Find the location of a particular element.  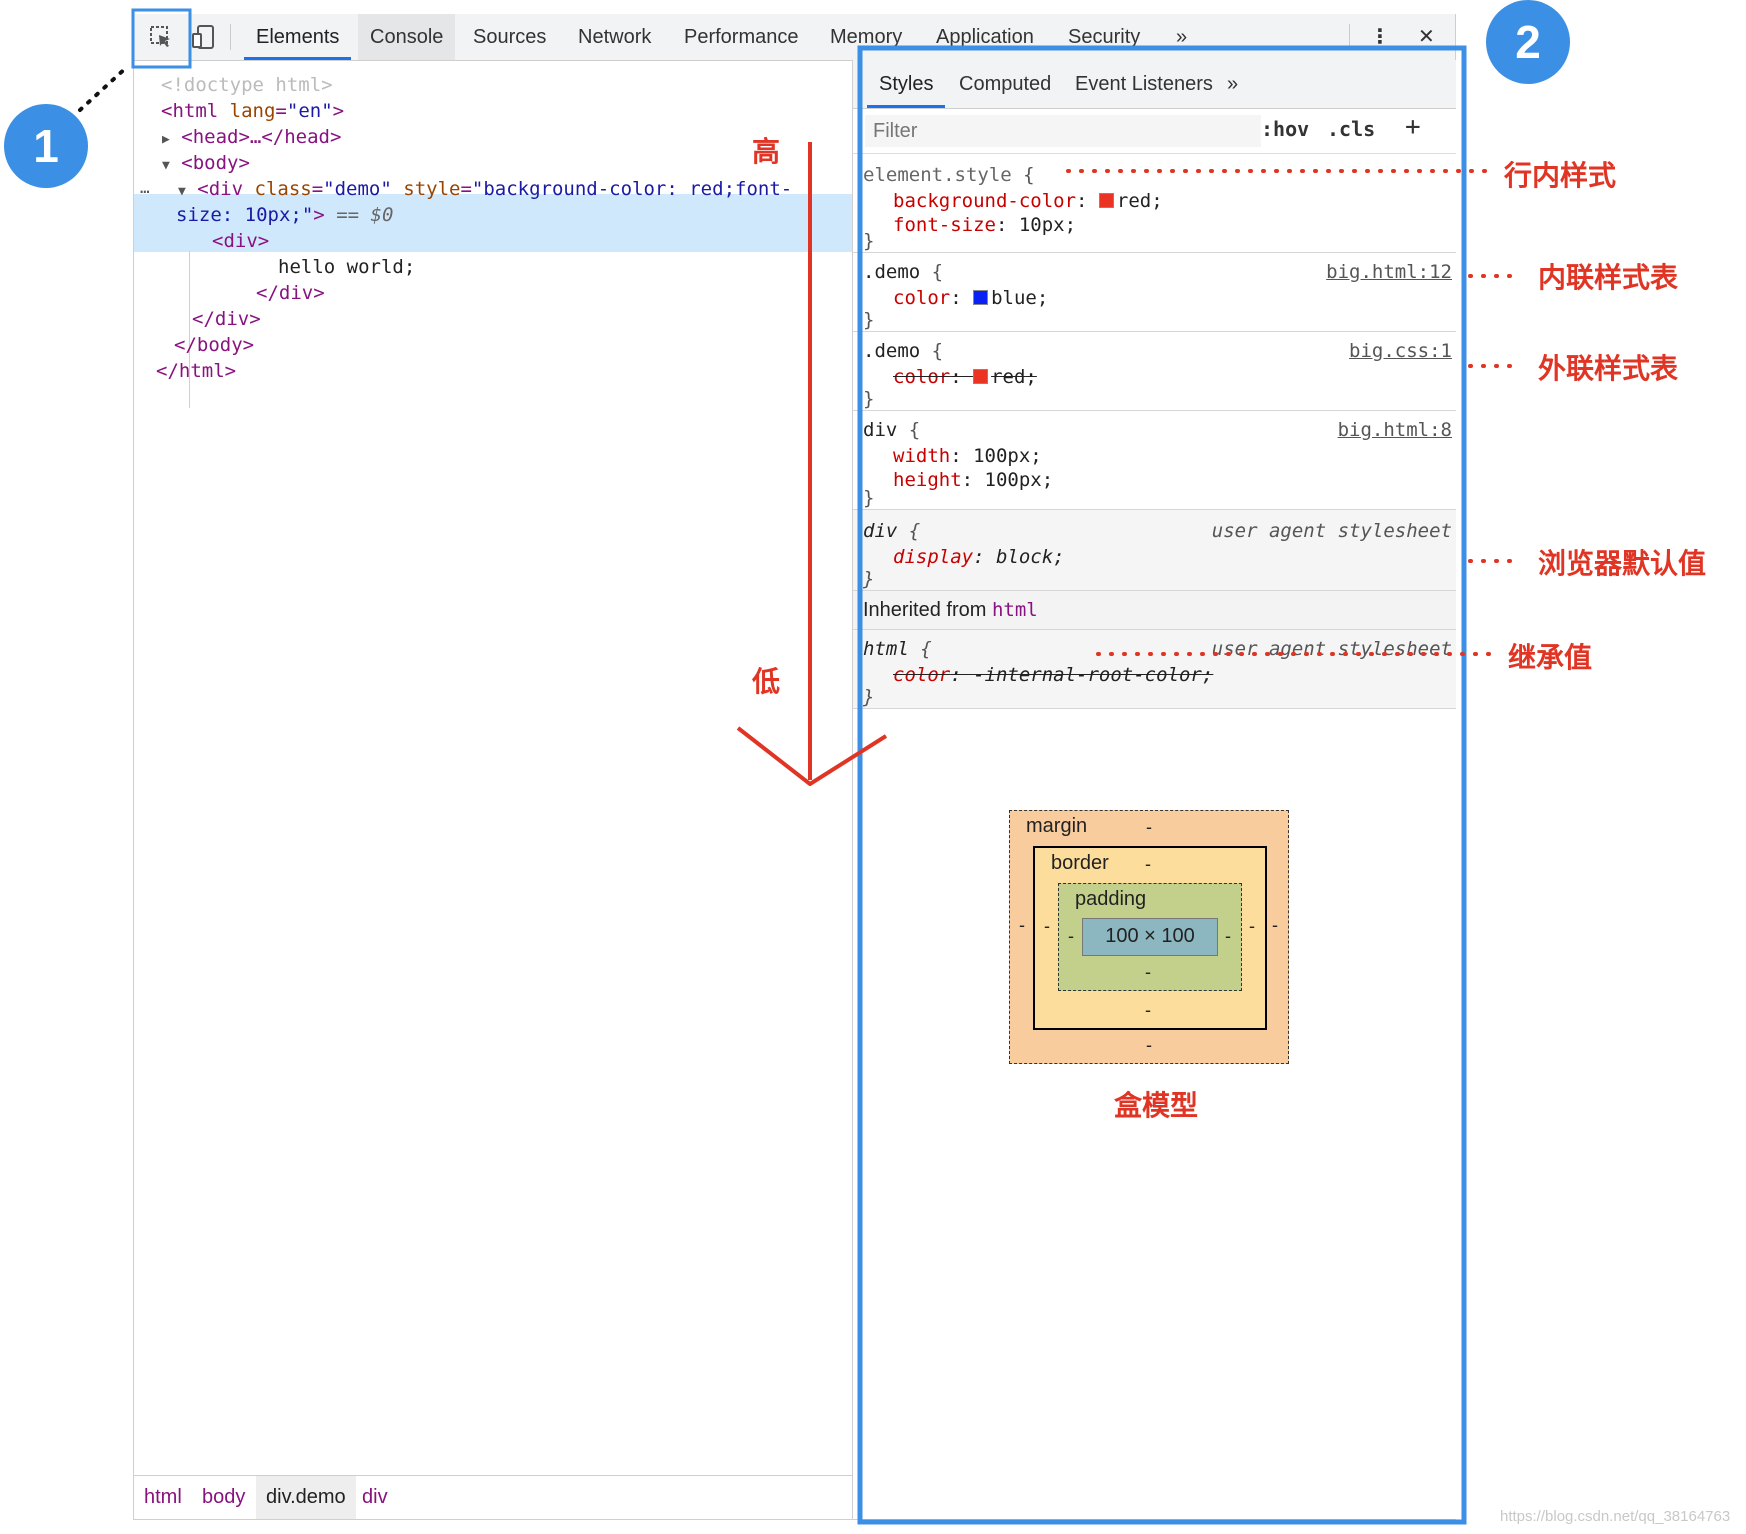

badge-1-connector is located at coordinates (104, 88).